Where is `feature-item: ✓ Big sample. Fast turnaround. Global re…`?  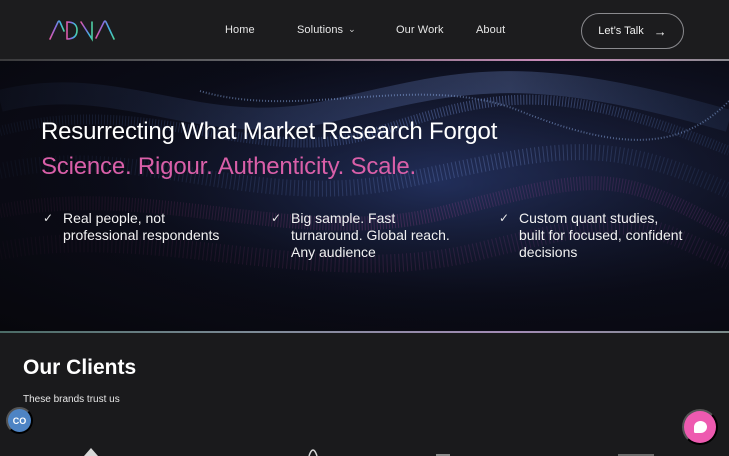
feature-item: ✓ Big sample. Fast turnaround. Global re… is located at coordinates (360, 235).